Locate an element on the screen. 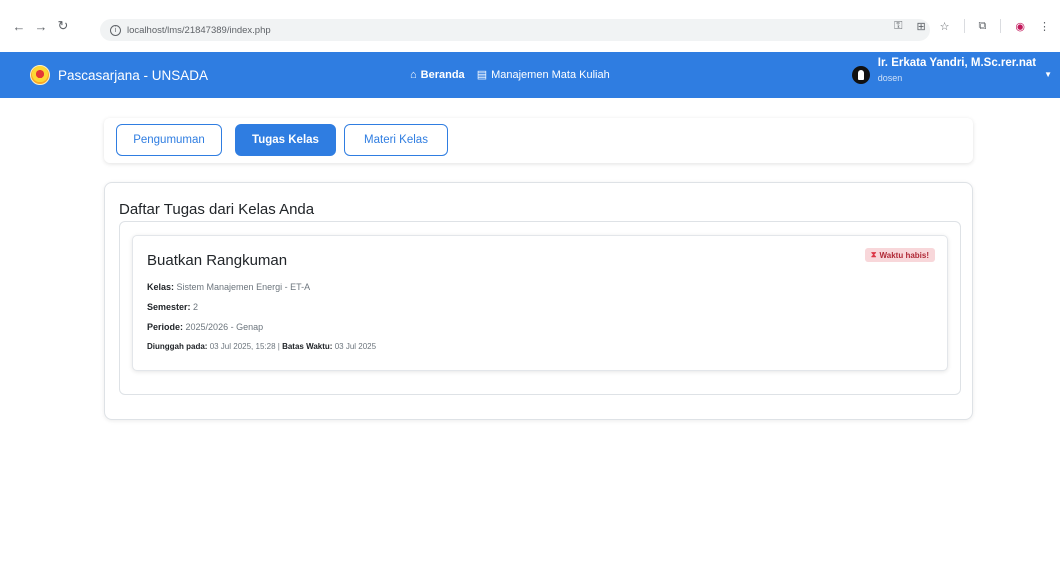 This screenshot has height=572, width=1060. kelas-value: Sistem Manajemen Energi - ET-A is located at coordinates (243, 287).